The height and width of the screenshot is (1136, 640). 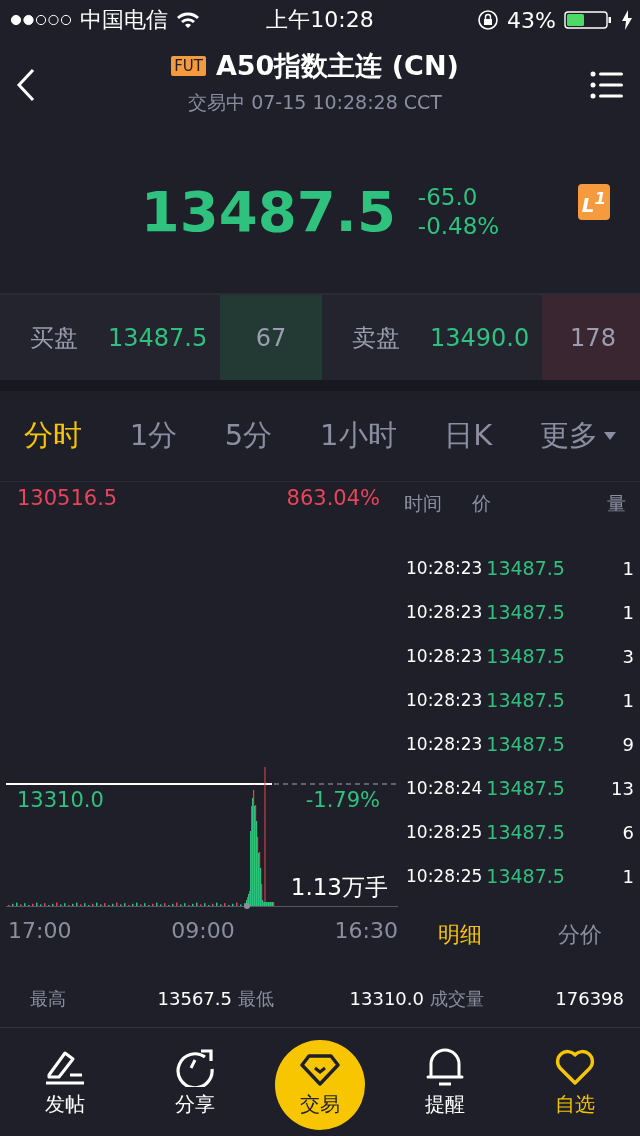 What do you see at coordinates (153, 436) in the screenshot?
I see `period-tab: 1分` at bounding box center [153, 436].